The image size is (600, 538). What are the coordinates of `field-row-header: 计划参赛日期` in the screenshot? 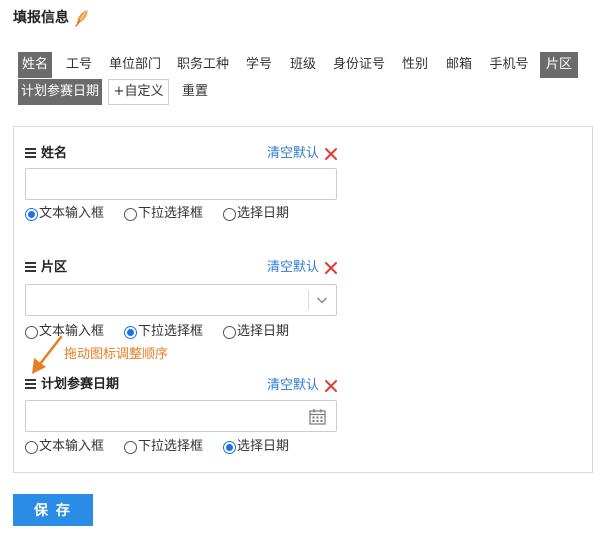 It's located at (72, 385).